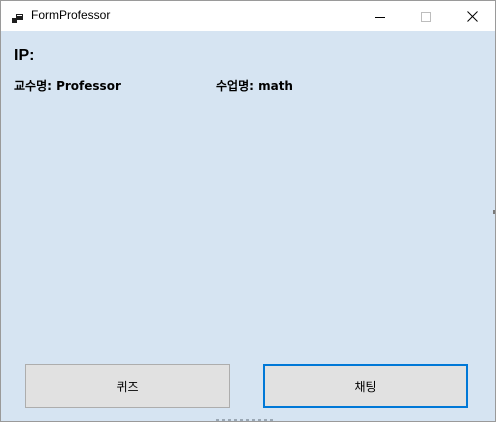 The width and height of the screenshot is (496, 422). I want to click on minimize-button, so click(380, 16).